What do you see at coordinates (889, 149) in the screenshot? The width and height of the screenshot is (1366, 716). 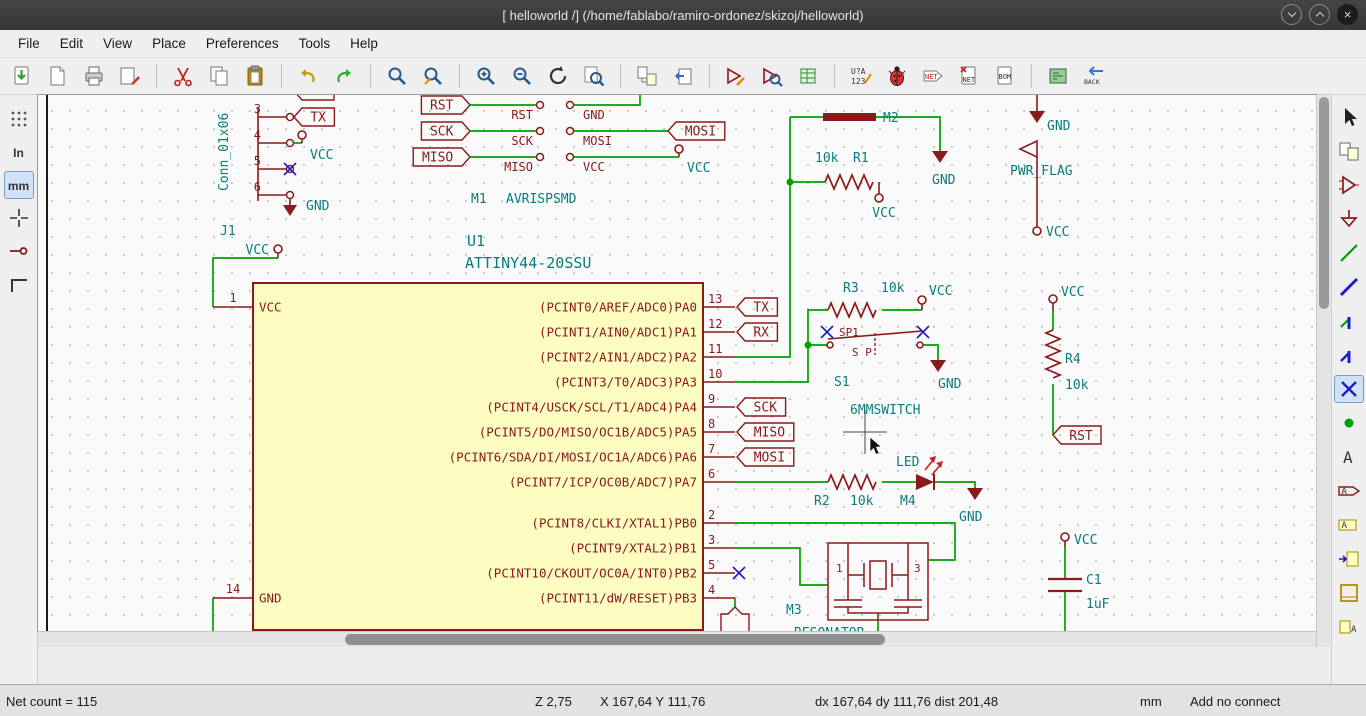 I see `component-m2: M2 GND` at bounding box center [889, 149].